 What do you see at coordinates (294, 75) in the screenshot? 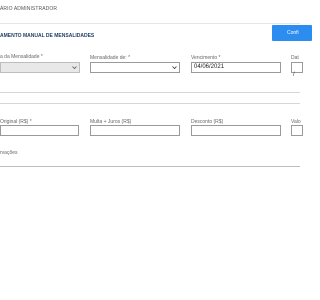
I see `calendar-icon: /` at bounding box center [294, 75].